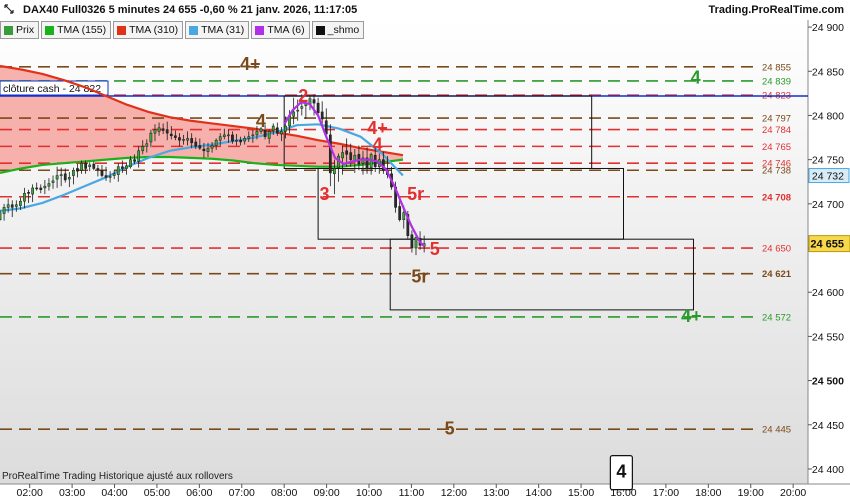  What do you see at coordinates (154, 30) in the screenshot?
I see `legend-label: TMA (310)` at bounding box center [154, 30].